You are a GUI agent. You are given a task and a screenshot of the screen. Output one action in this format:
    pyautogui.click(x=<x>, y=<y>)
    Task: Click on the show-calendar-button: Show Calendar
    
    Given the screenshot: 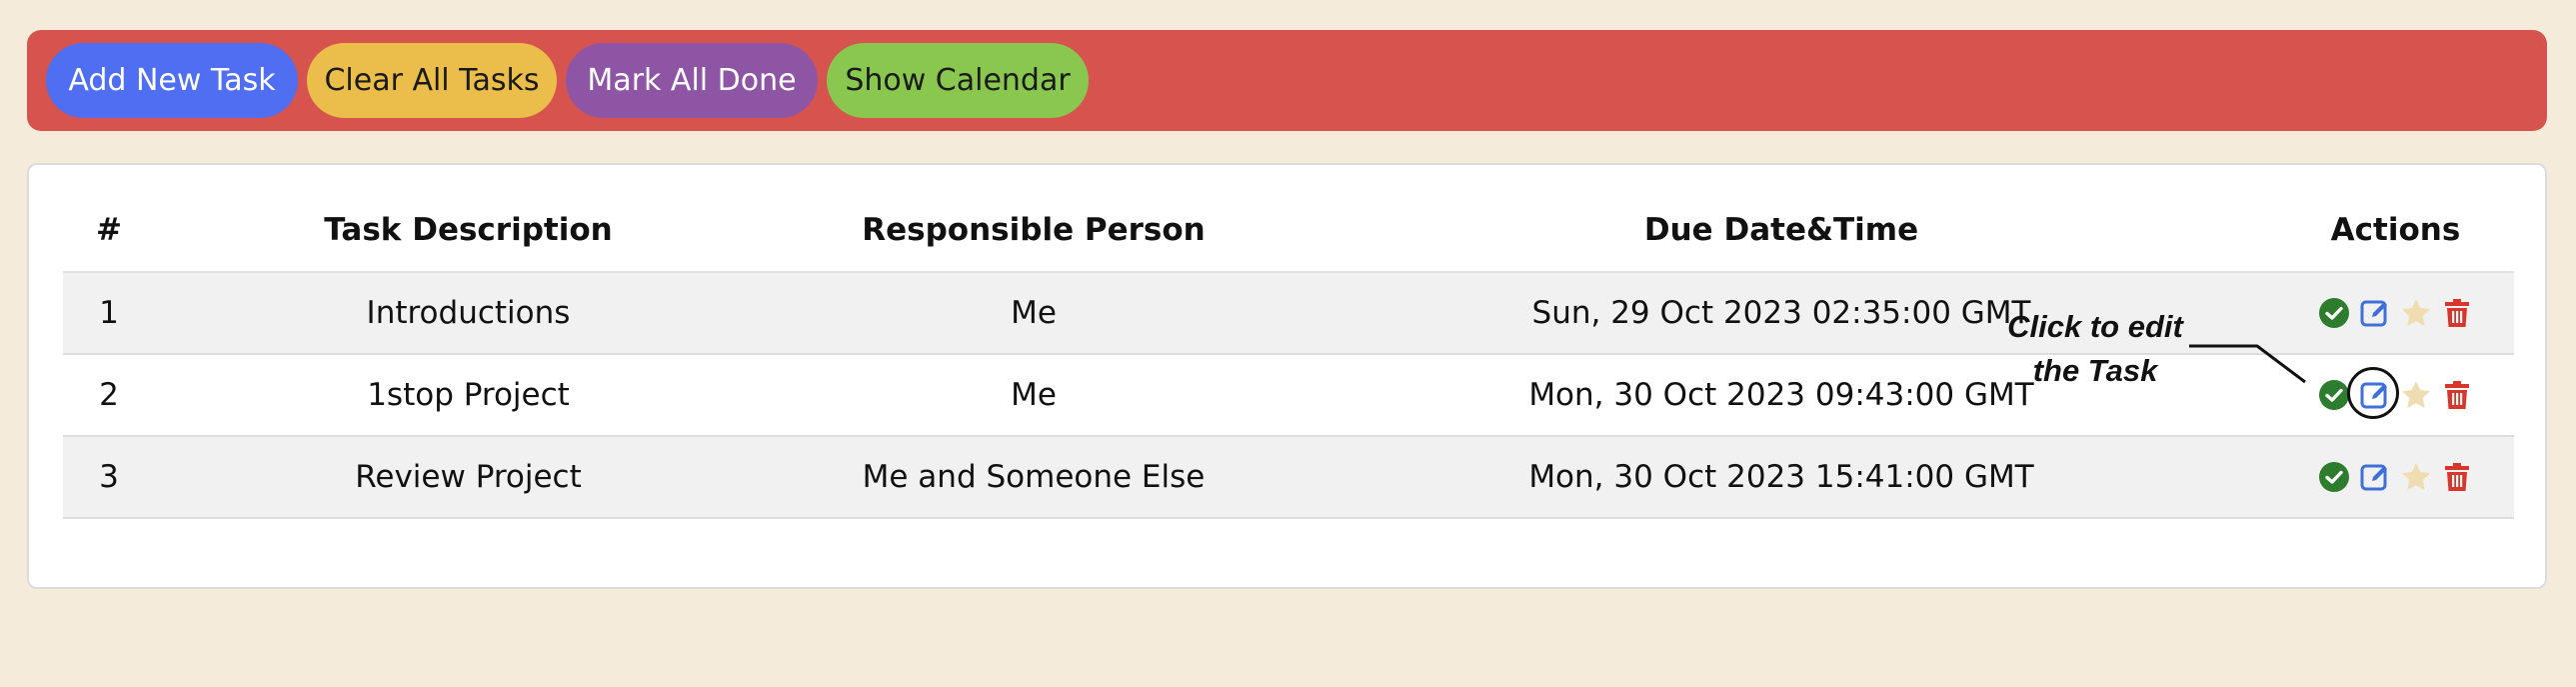 What is the action you would take?
    pyautogui.click(x=958, y=80)
    